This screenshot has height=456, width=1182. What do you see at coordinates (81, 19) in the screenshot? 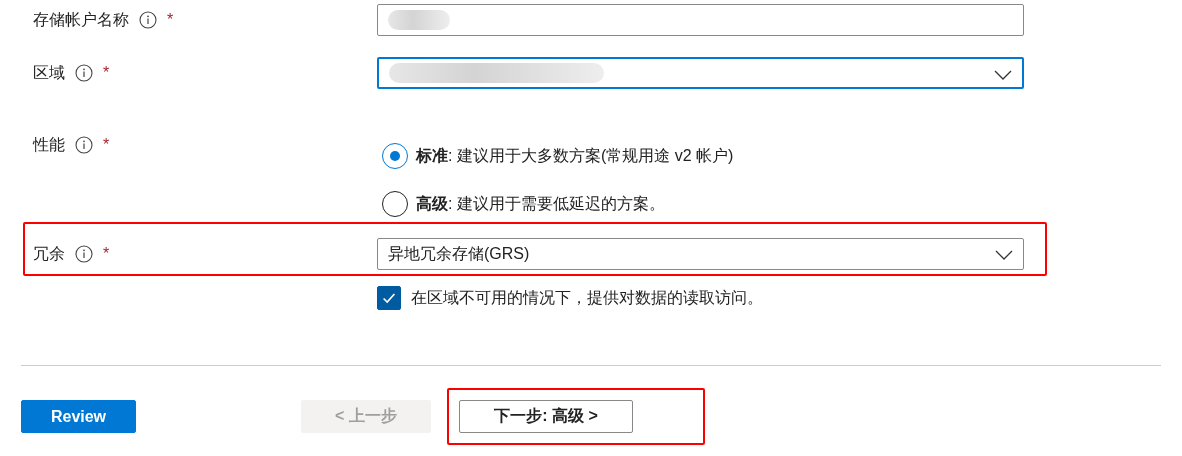
I see `field-label: 存储帐户名称` at bounding box center [81, 19].